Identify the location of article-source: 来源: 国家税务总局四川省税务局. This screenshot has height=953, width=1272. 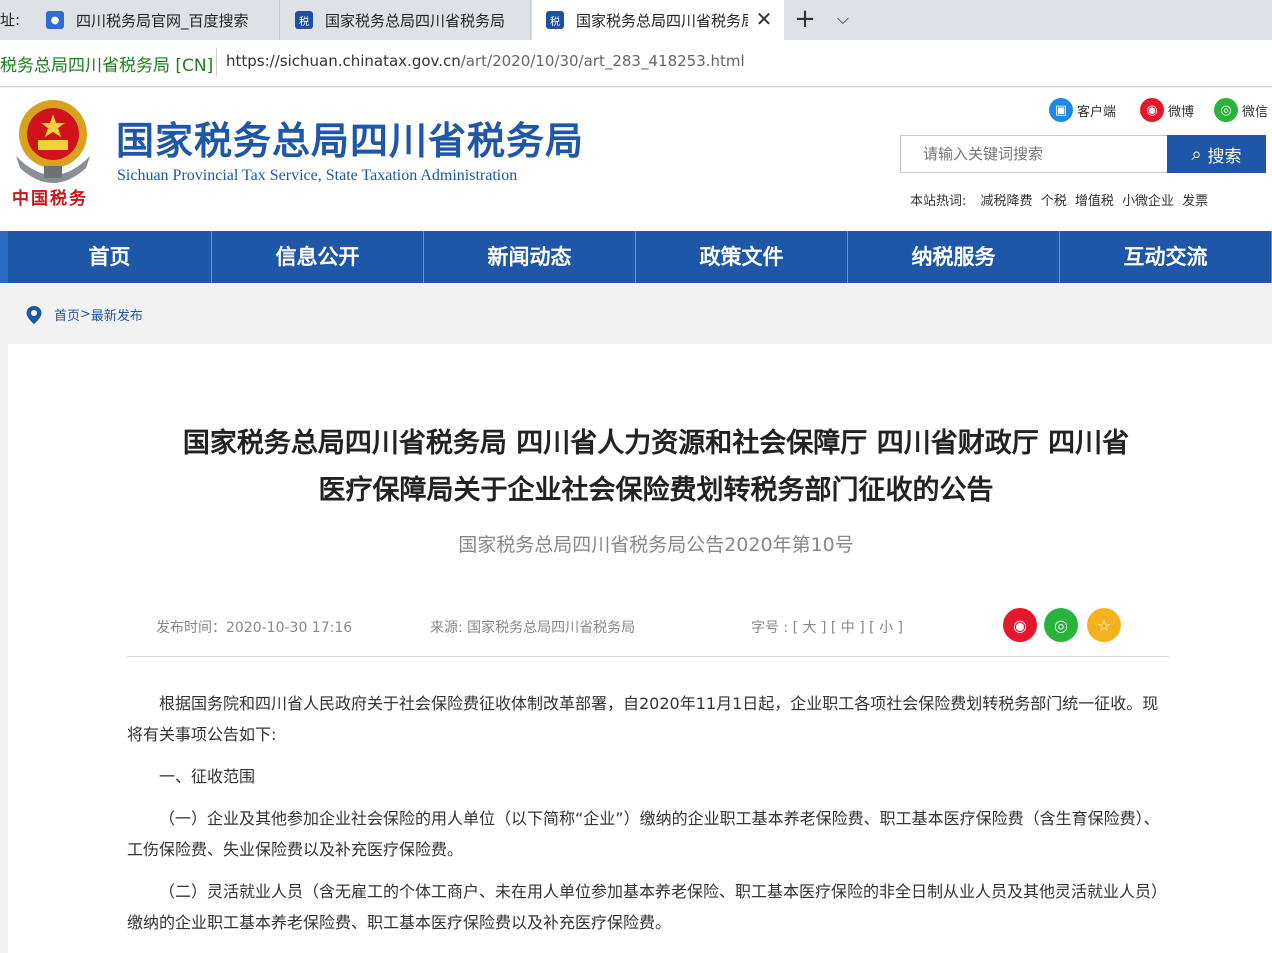
(533, 628).